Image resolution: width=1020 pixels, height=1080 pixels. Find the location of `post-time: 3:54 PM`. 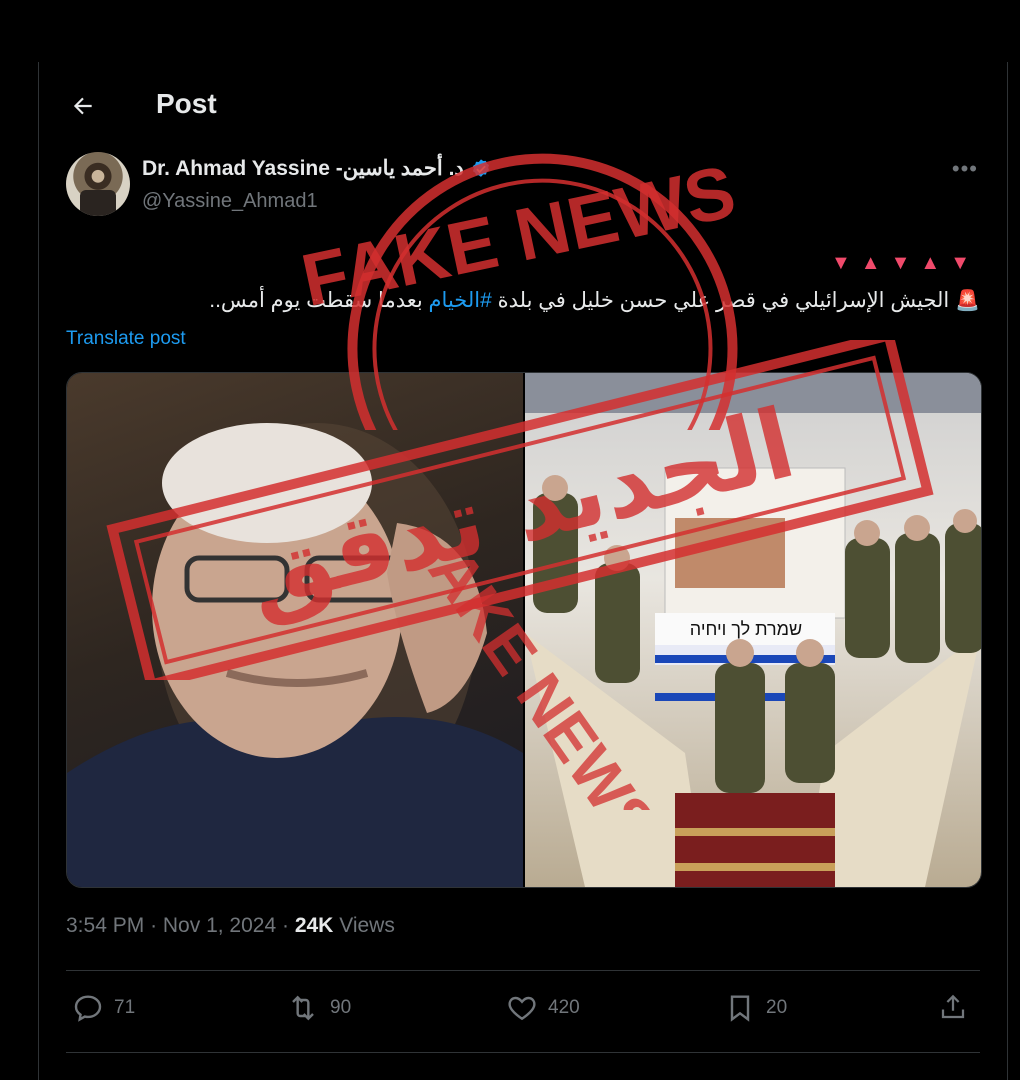

post-time: 3:54 PM is located at coordinates (105, 925).